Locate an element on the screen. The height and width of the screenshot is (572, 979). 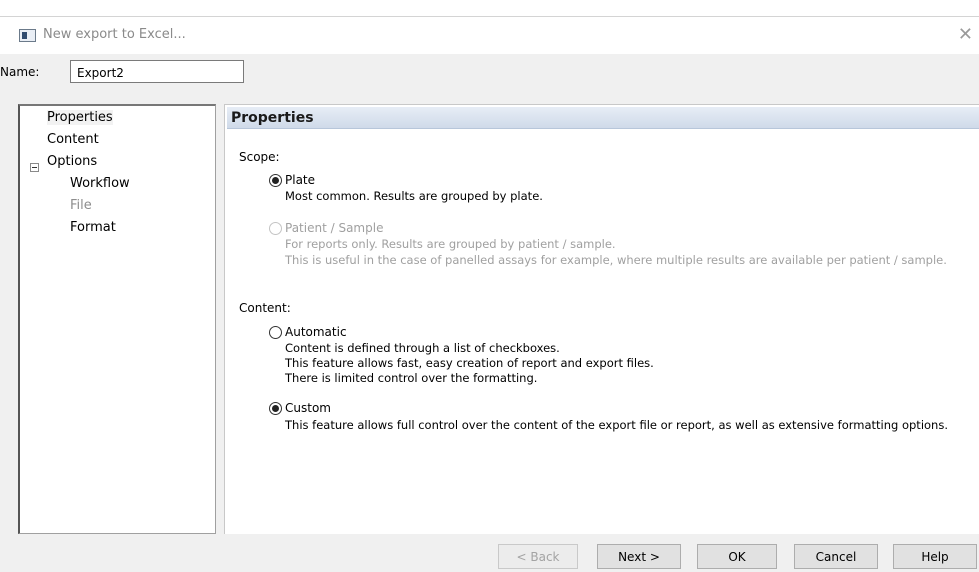
automatic-label: Automatic is located at coordinates (316, 332).